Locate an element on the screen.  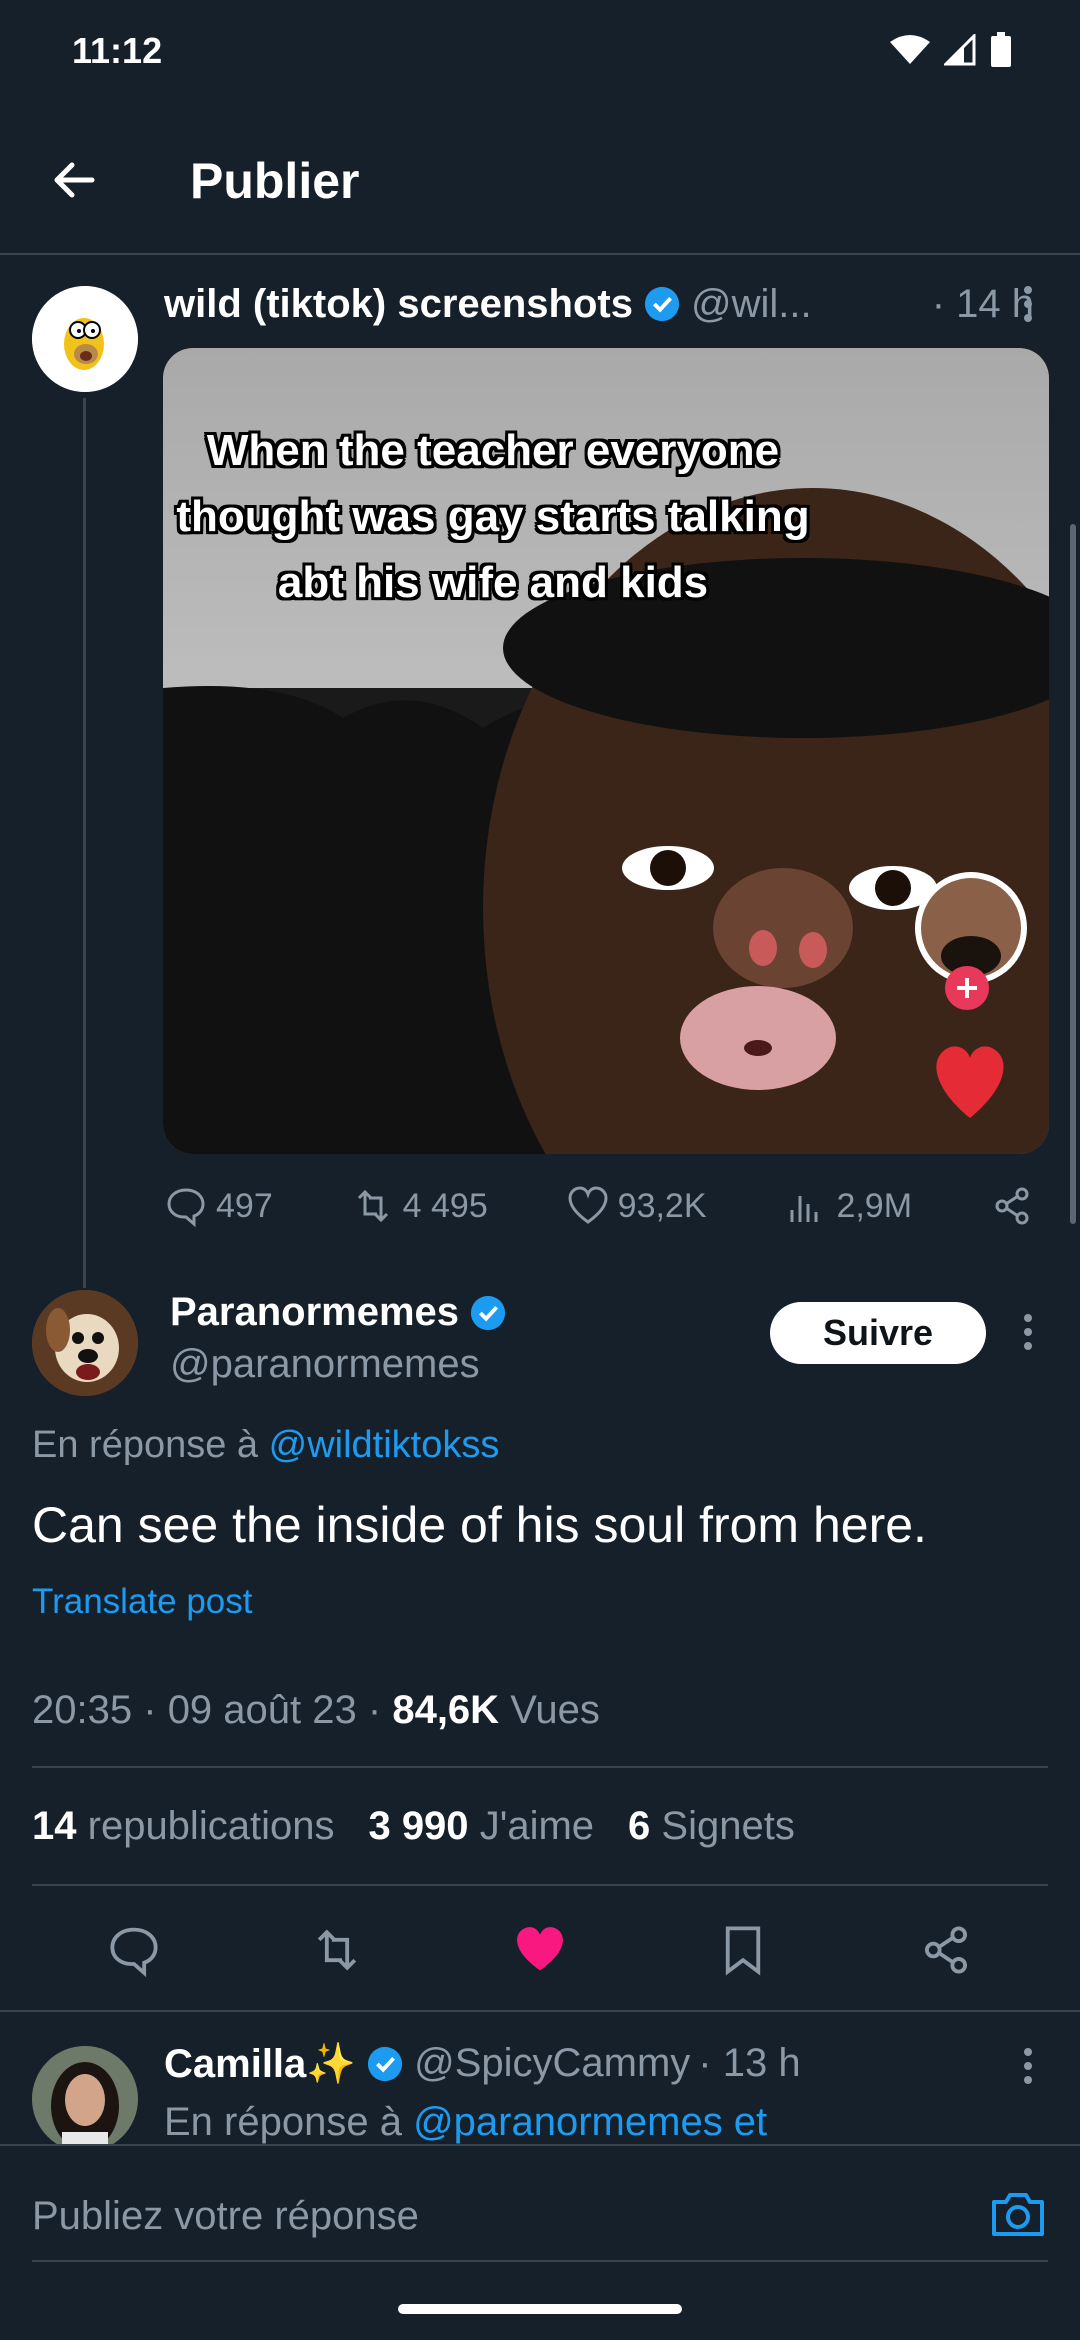
bookmarks-label: Signets is located at coordinates (728, 1826).